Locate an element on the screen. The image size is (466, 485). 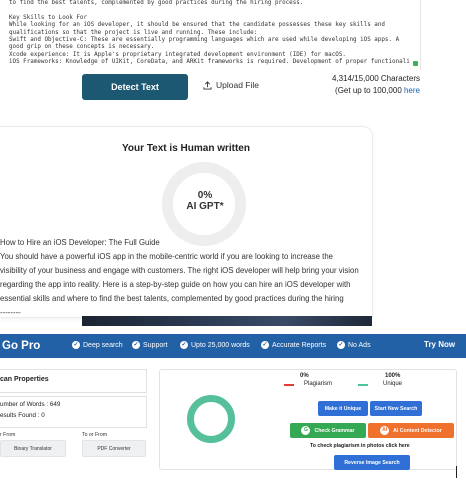
upload-file-label: Upload File is located at coordinates (237, 85).